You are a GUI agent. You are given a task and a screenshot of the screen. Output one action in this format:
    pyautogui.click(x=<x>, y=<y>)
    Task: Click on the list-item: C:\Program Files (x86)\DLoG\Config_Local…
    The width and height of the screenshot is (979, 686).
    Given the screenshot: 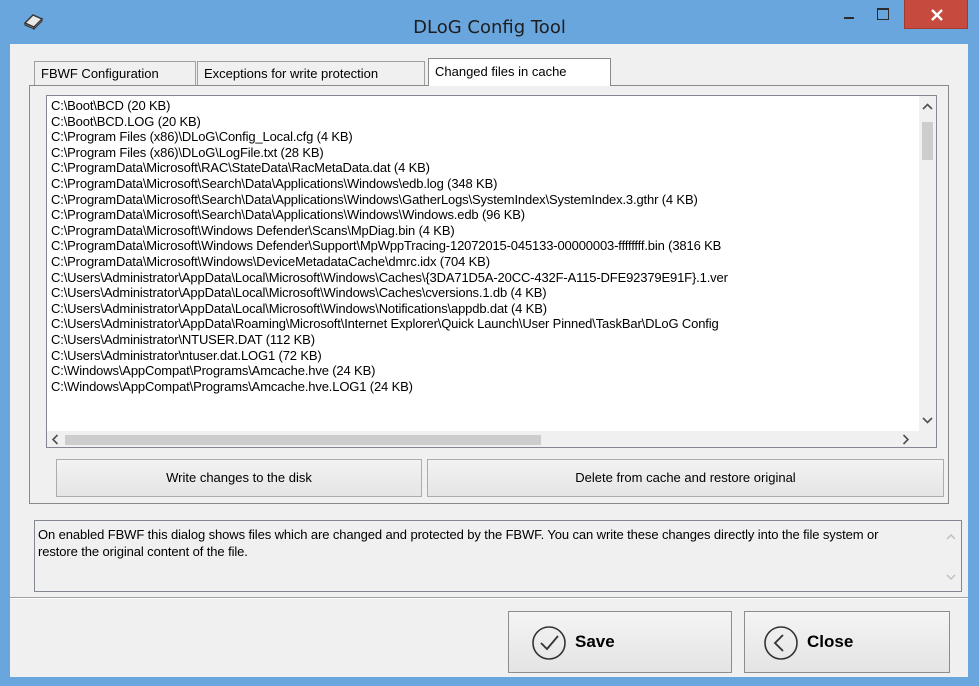 What is the action you would take?
    pyautogui.click(x=485, y=137)
    